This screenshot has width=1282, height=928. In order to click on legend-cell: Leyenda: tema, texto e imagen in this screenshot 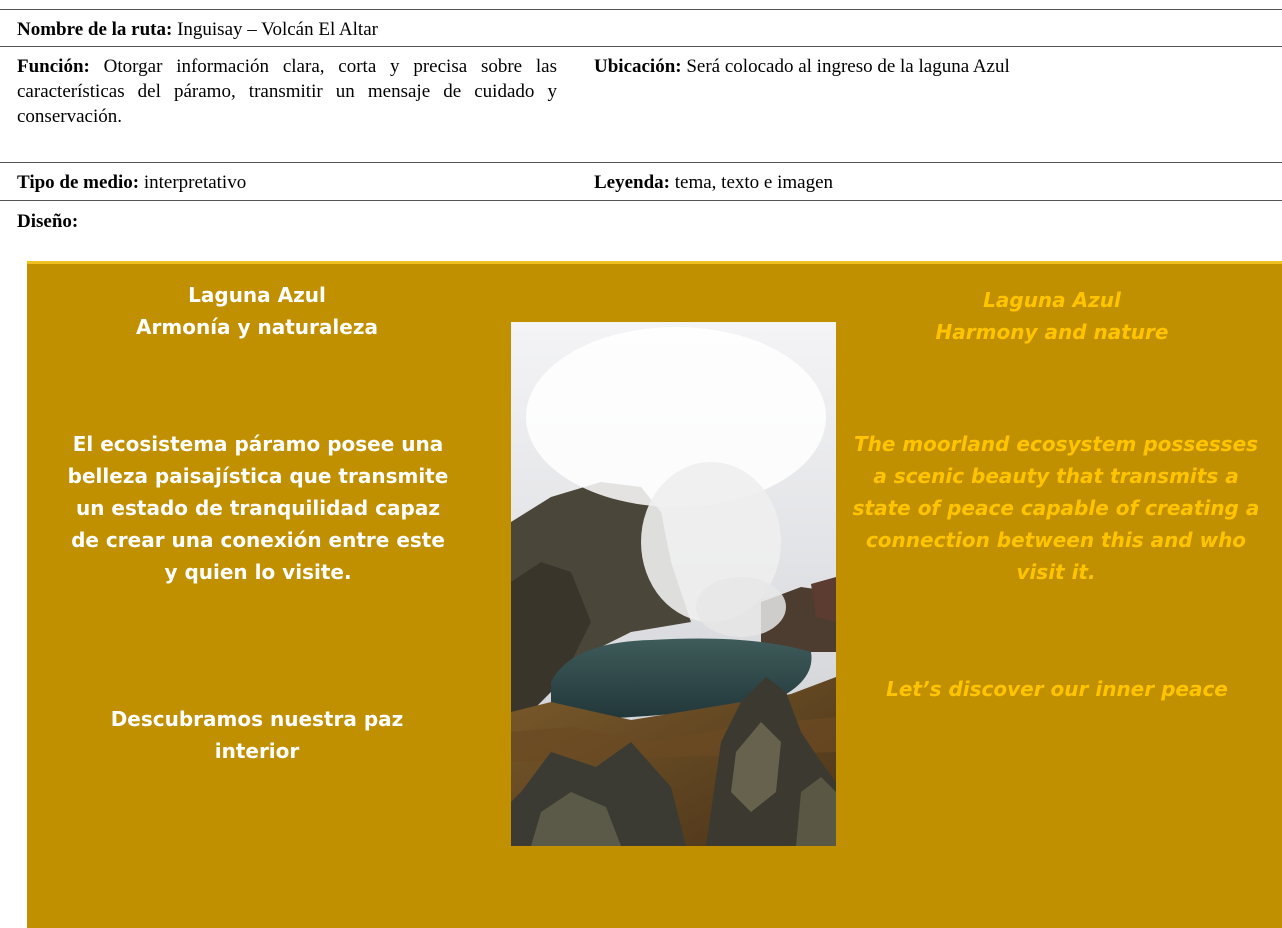, I will do `click(713, 182)`.